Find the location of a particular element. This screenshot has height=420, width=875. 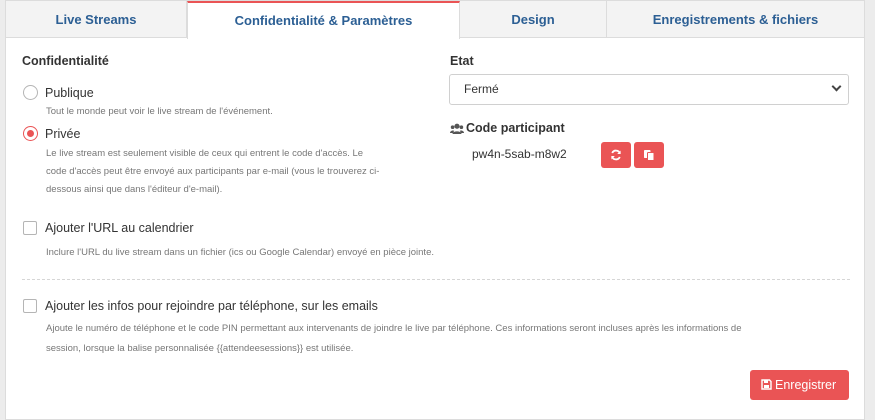

refresh-icon is located at coordinates (616, 155).